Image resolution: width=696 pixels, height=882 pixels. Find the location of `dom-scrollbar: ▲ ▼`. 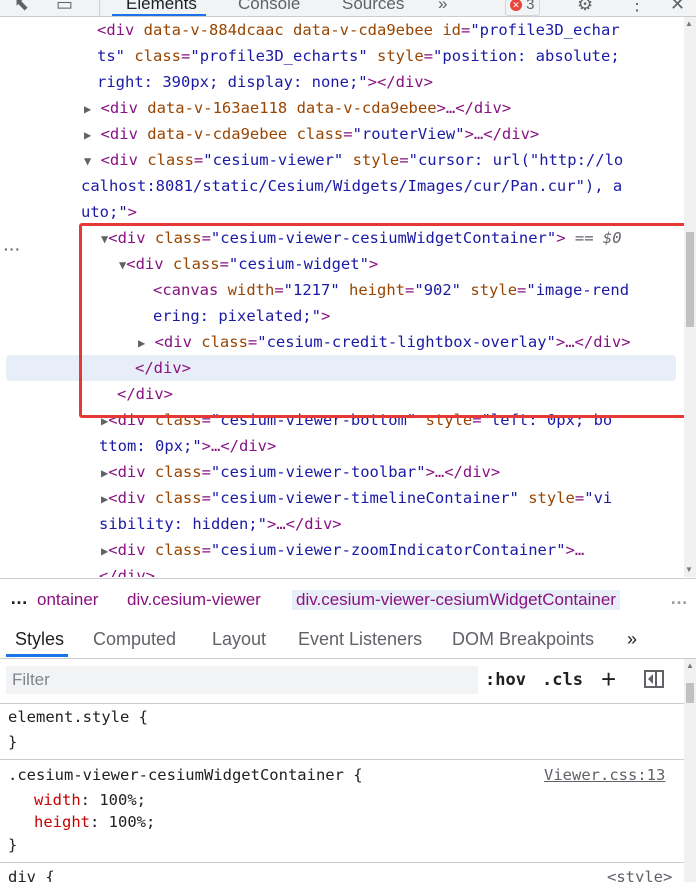

dom-scrollbar: ▲ ▼ is located at coordinates (690, 297).